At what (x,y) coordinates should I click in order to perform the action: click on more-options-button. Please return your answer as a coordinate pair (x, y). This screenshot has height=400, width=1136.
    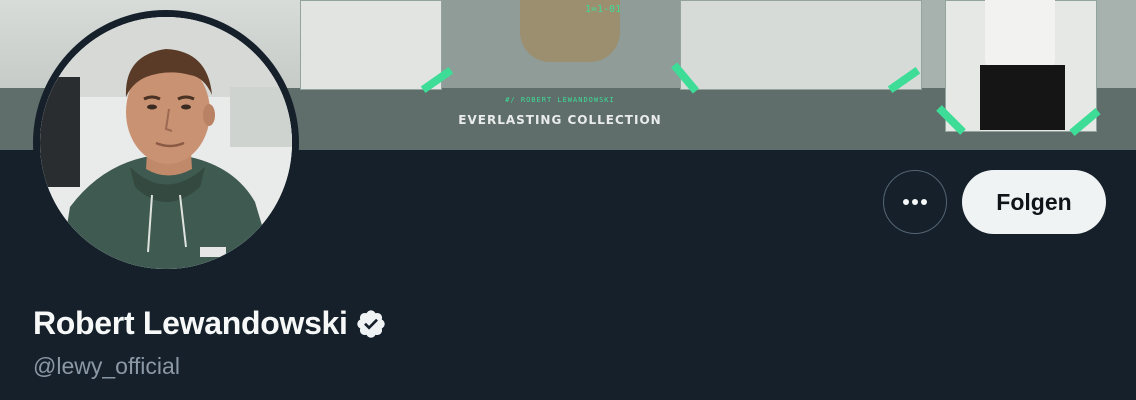
    Looking at the image, I should click on (915, 202).